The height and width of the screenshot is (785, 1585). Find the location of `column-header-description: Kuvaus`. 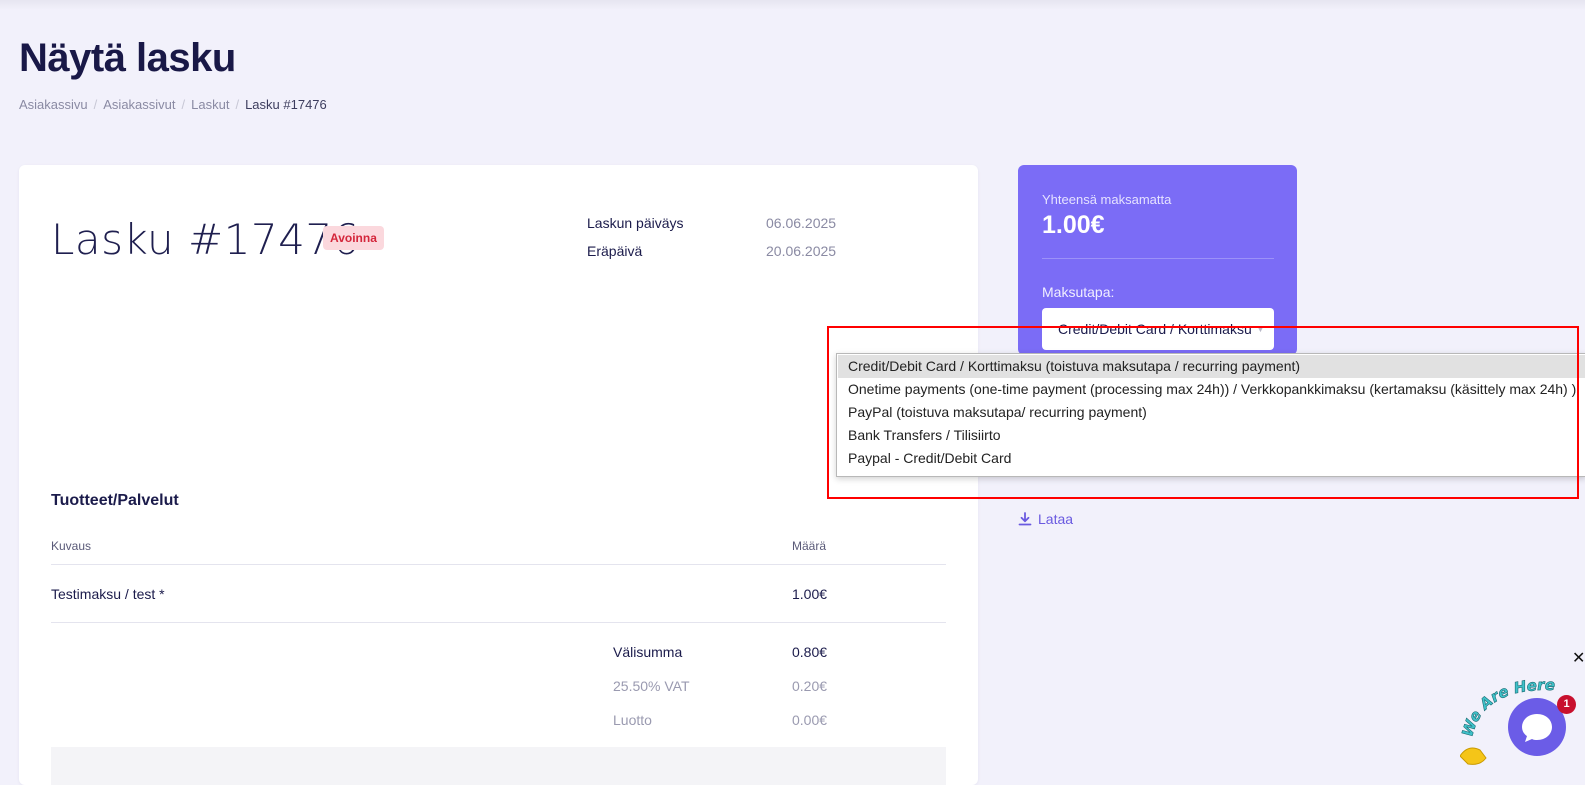

column-header-description: Kuvaus is located at coordinates (71, 546).